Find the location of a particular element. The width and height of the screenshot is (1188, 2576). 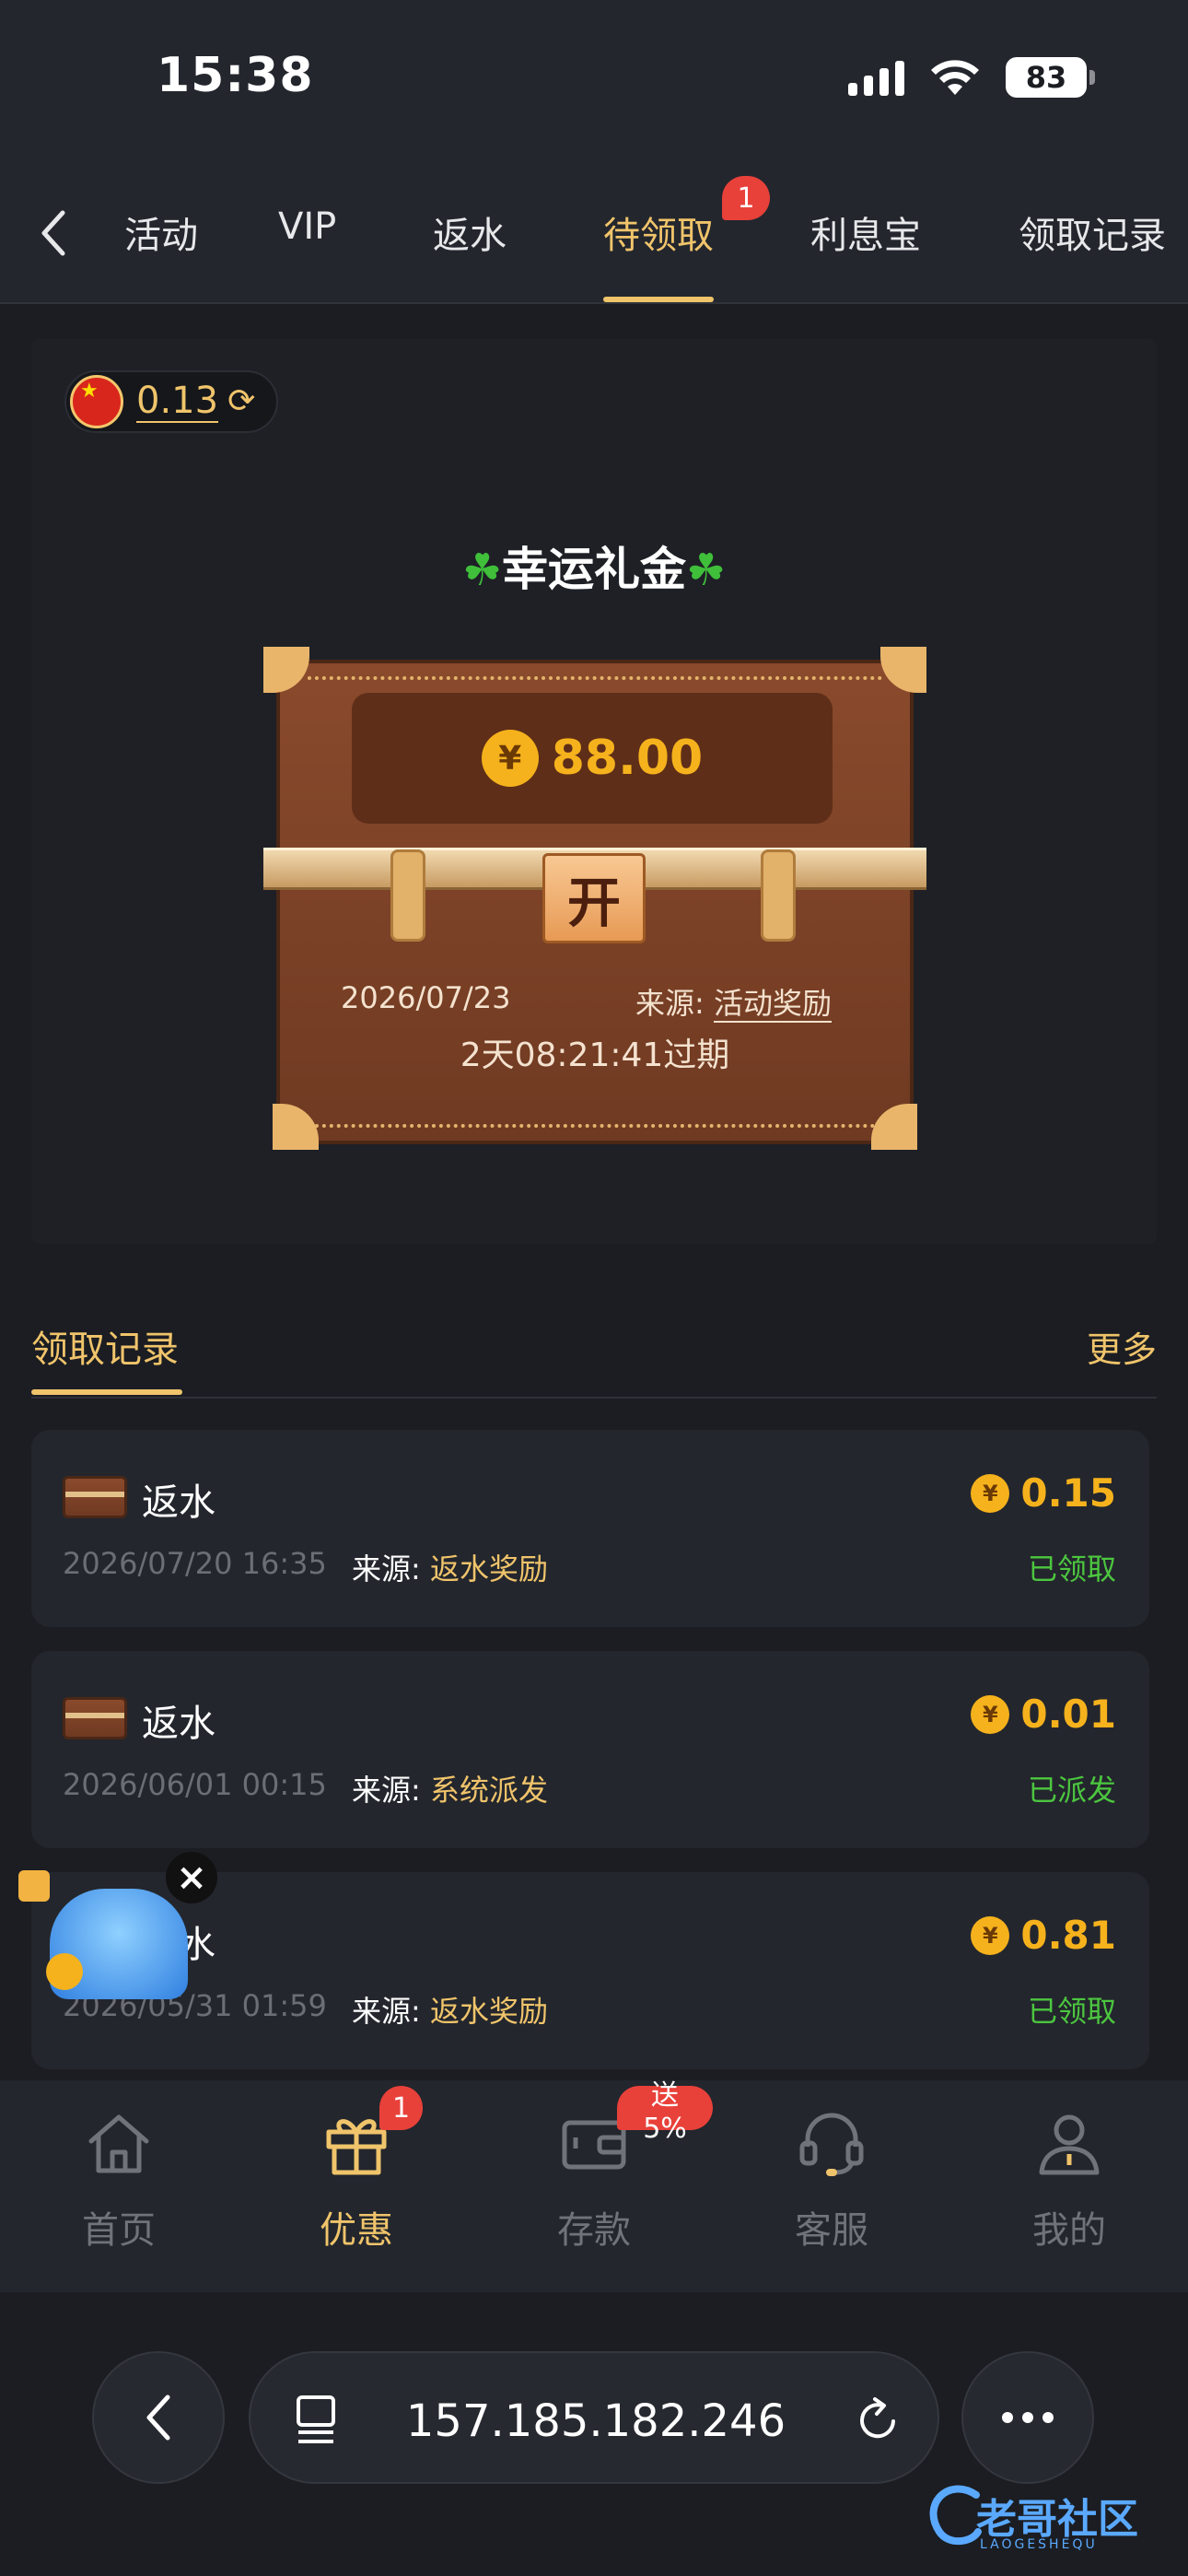

record-date: 2026/06/01 00:15 is located at coordinates (195, 1784).